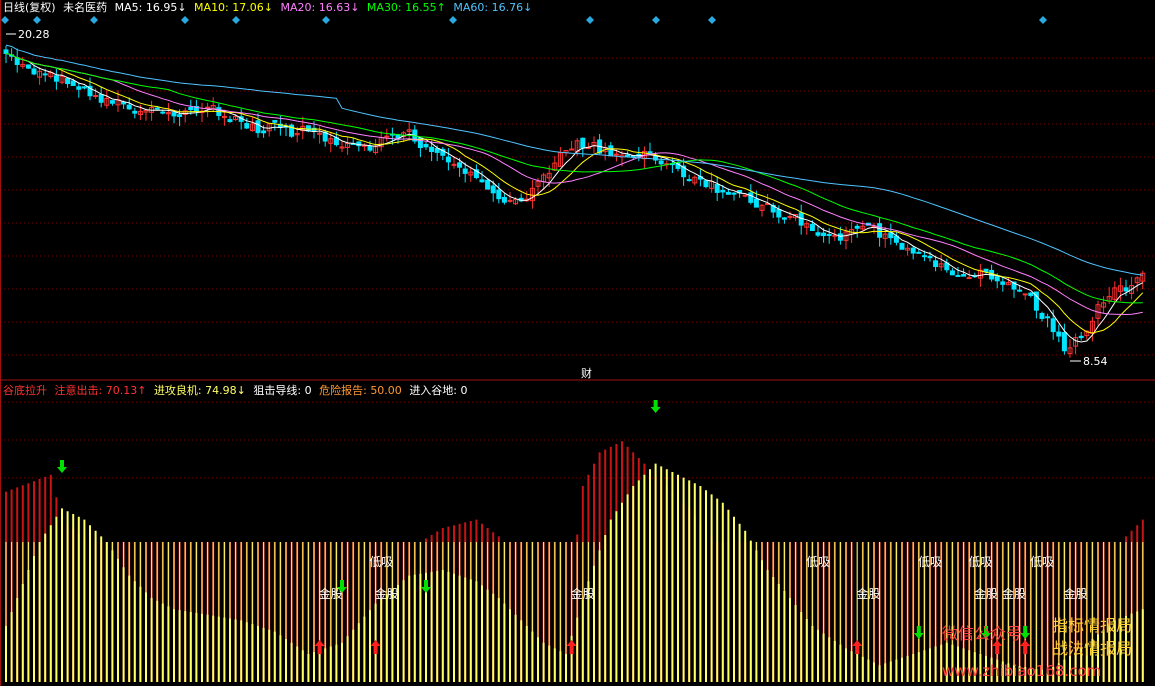 The image size is (1155, 686). Describe the element at coordinates (471, 7) in the screenshot. I see `ma60-label: MA60:` at that location.